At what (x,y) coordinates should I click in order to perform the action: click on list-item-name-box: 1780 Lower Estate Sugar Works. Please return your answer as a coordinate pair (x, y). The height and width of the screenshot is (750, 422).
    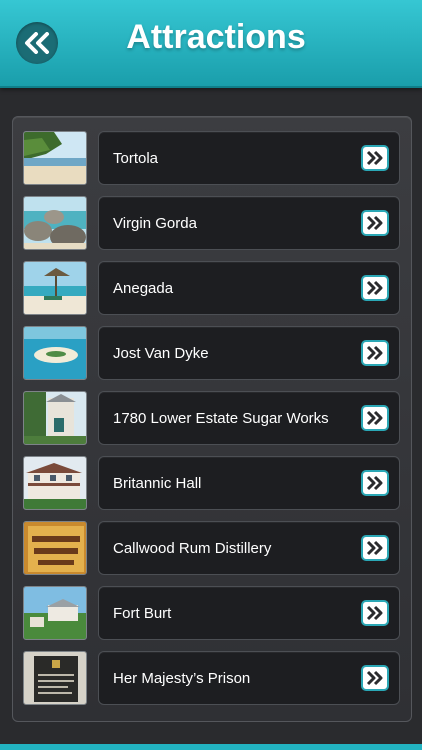
    Looking at the image, I should click on (249, 418).